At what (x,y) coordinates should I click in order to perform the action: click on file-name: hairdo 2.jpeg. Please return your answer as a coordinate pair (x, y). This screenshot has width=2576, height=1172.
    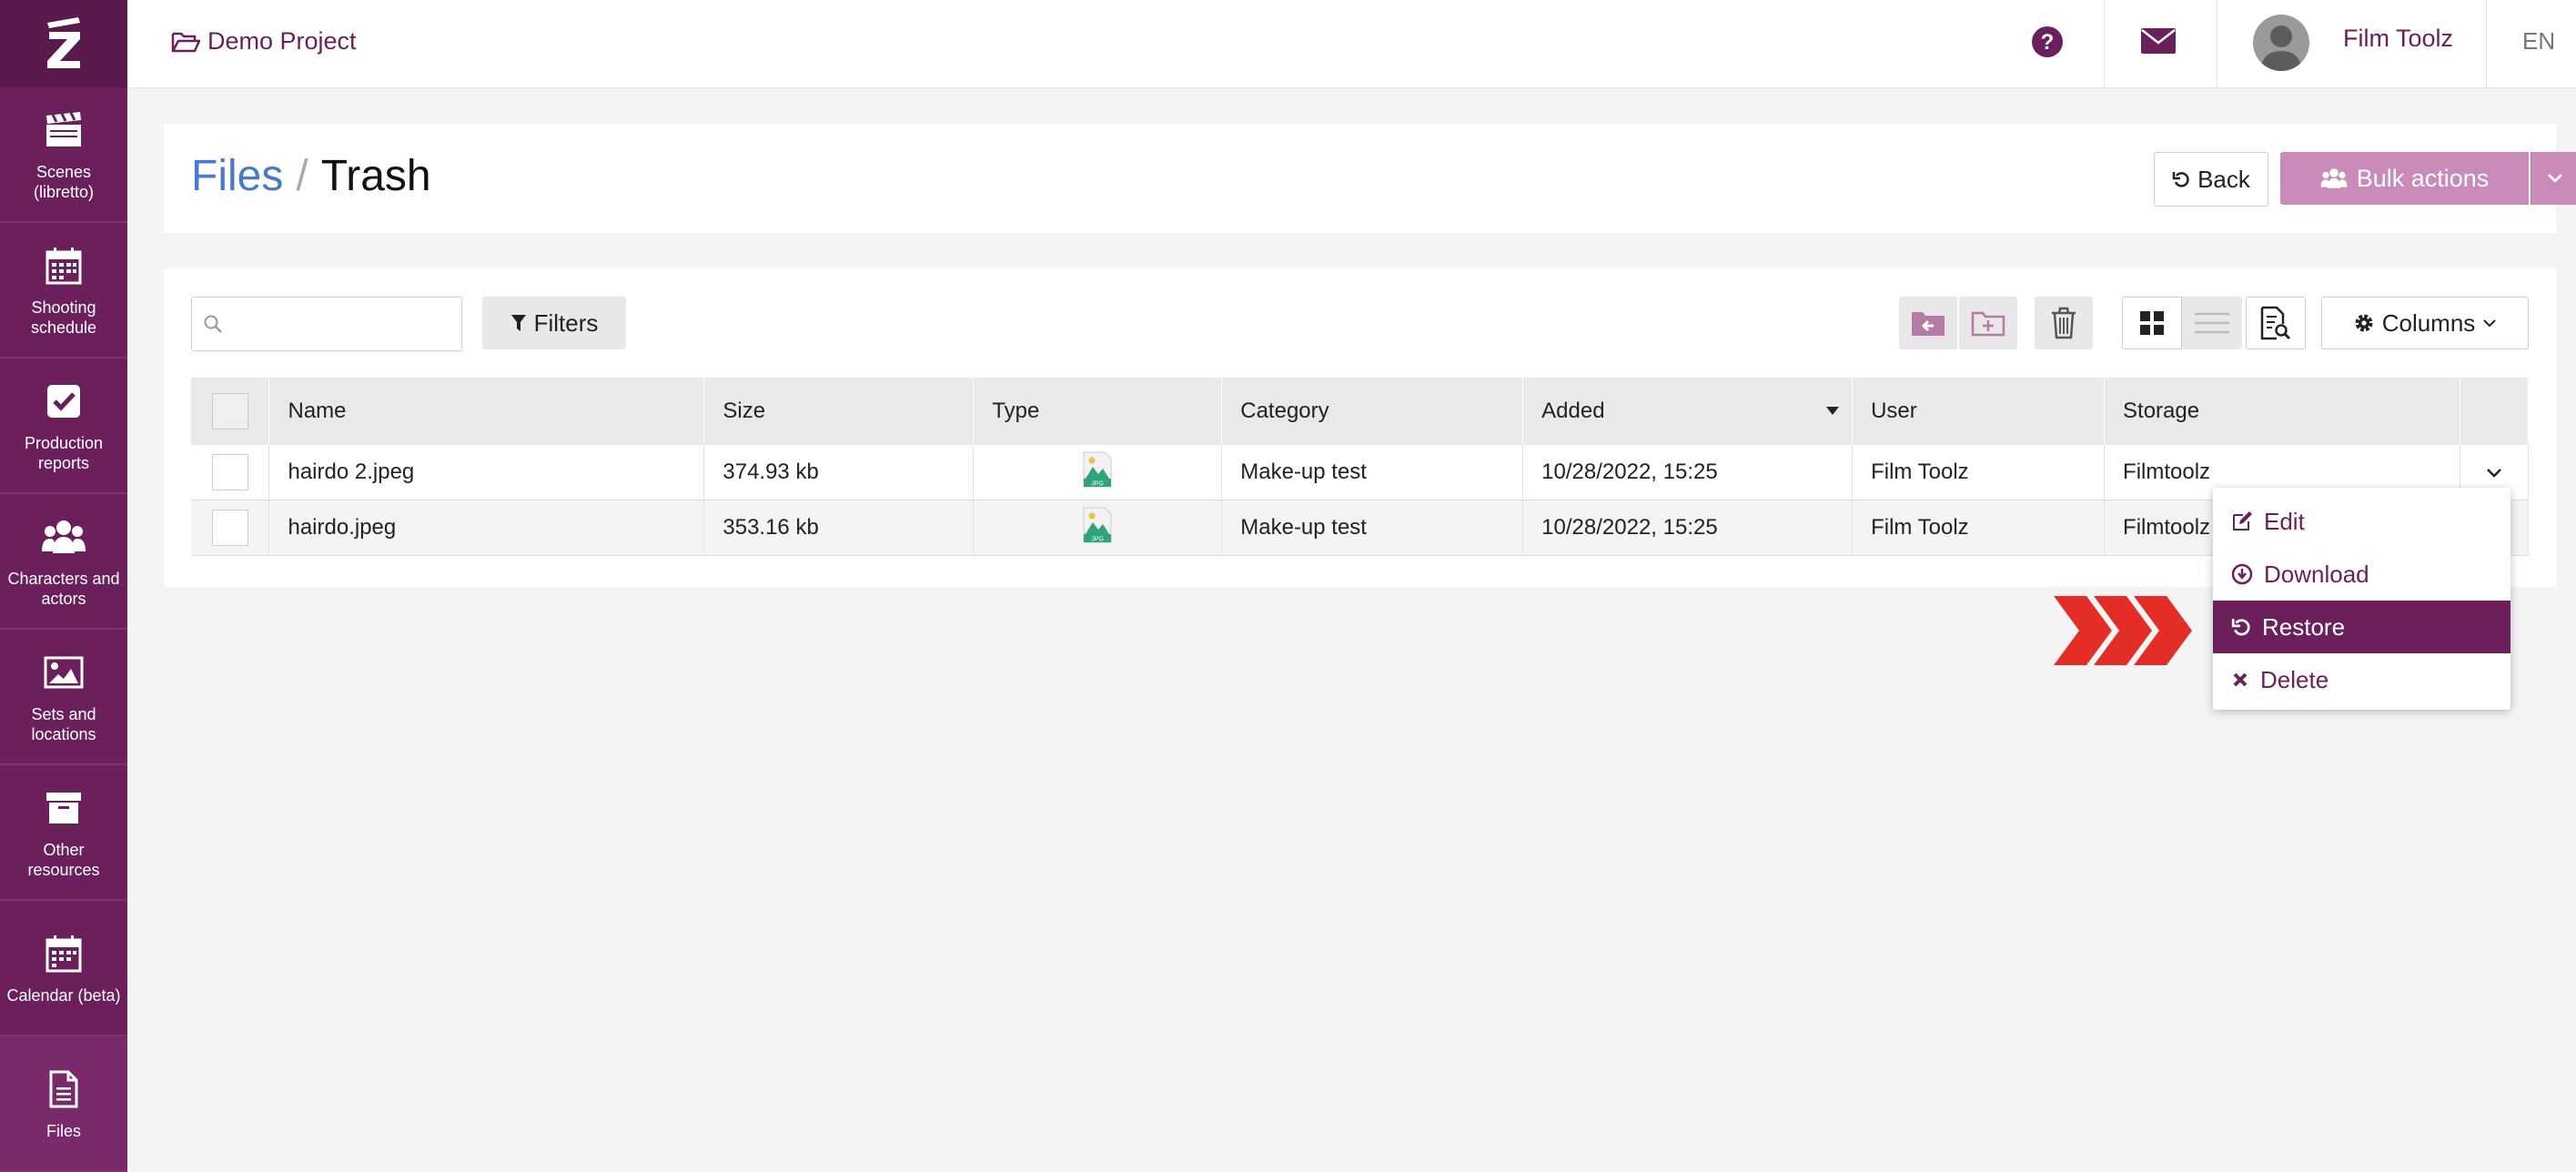
    Looking at the image, I should click on (486, 472).